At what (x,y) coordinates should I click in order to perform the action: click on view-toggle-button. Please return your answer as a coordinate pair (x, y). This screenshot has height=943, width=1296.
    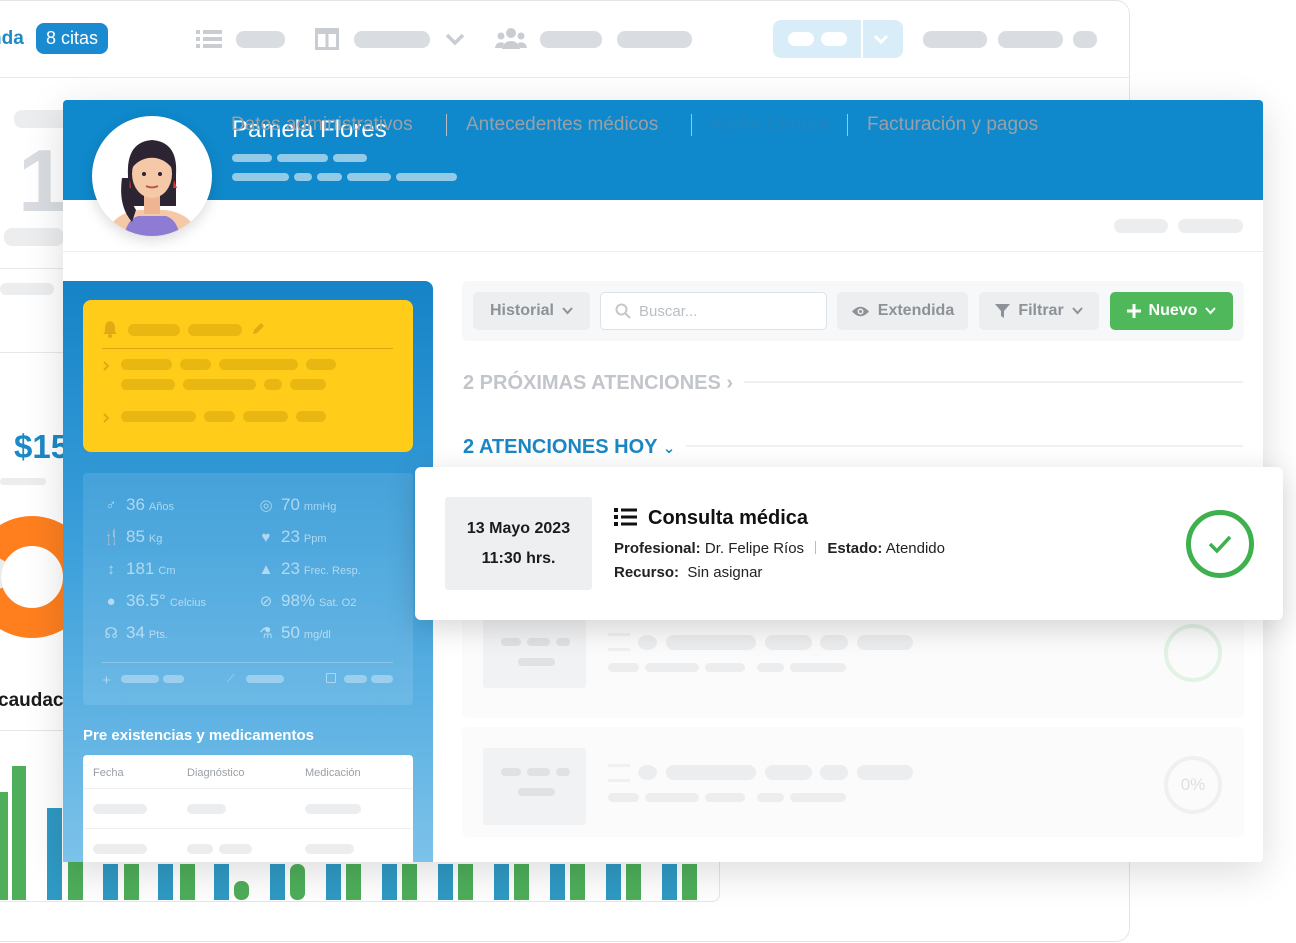
    Looking at the image, I should click on (838, 39).